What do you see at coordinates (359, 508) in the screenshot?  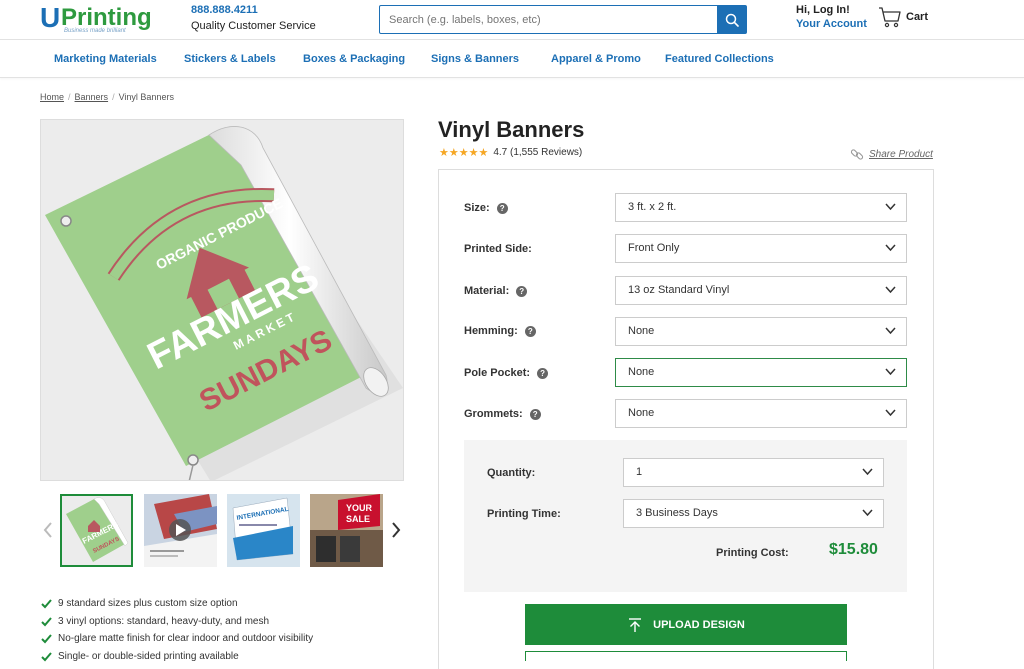 I see `thumb-your-text: YOUR` at bounding box center [359, 508].